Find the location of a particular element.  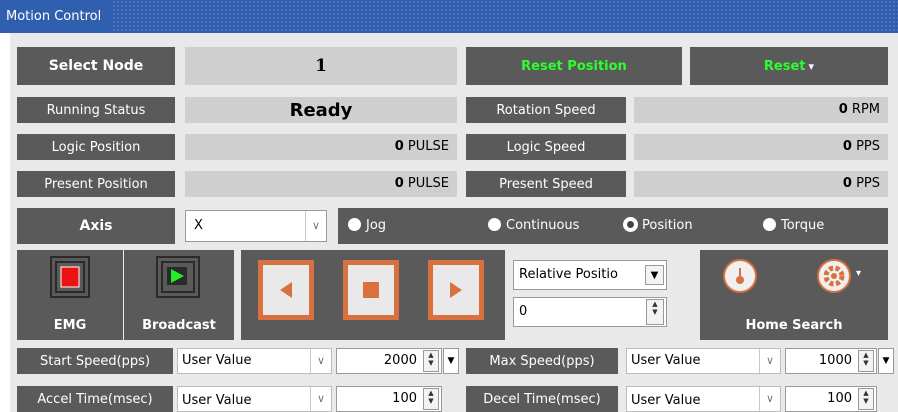

logic-position-value: 0 is located at coordinates (399, 146).